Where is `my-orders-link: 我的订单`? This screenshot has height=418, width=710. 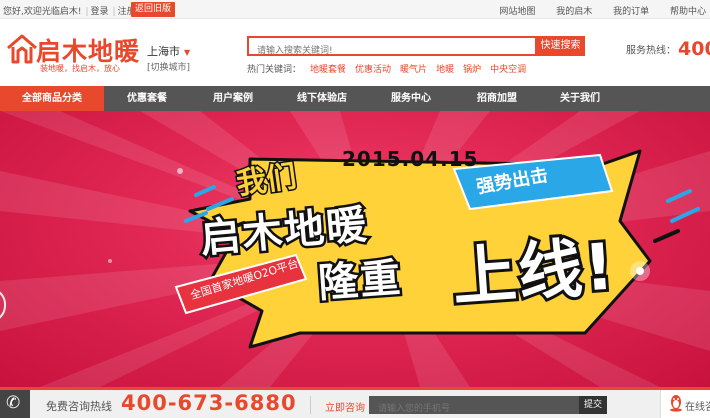 my-orders-link: 我的订单 is located at coordinates (631, 12).